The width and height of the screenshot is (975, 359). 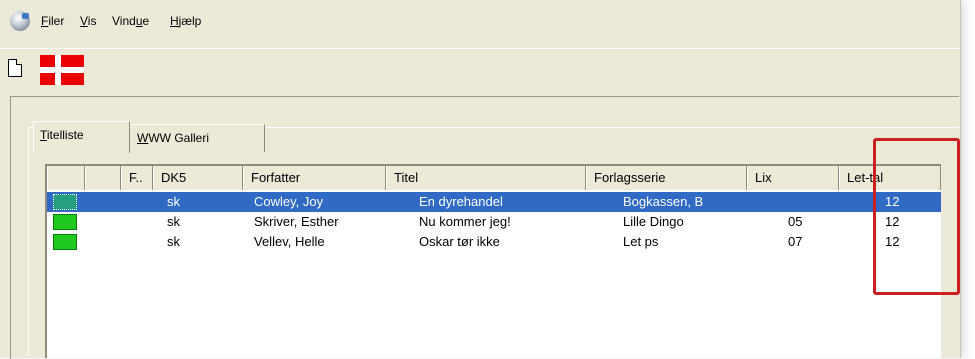 What do you see at coordinates (88, 21) in the screenshot?
I see `menu-vis: Vis` at bounding box center [88, 21].